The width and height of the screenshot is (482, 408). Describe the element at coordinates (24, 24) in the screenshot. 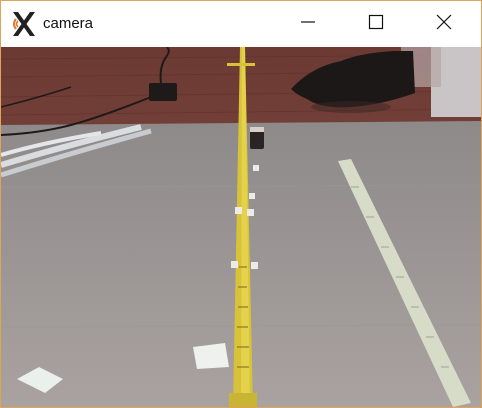

I see `x-logo-icon` at that location.